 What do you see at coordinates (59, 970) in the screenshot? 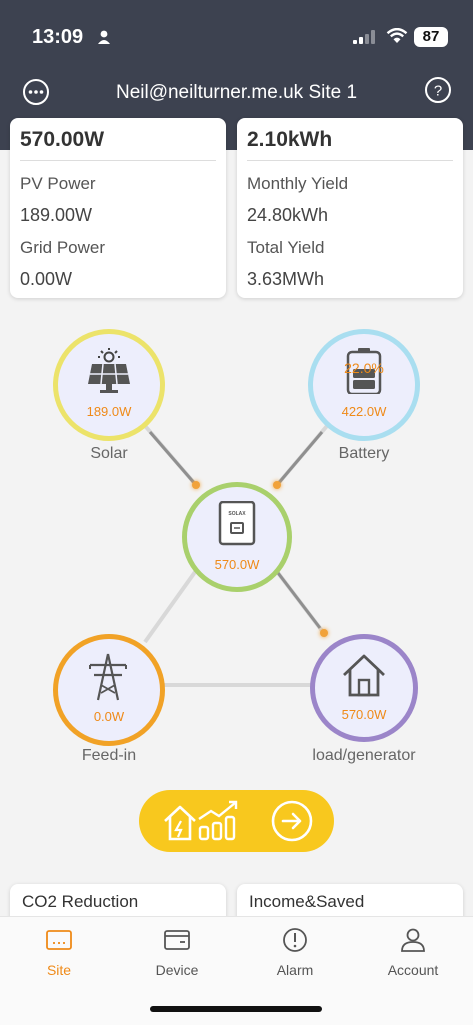
I see `tab-site-label: Site` at bounding box center [59, 970].